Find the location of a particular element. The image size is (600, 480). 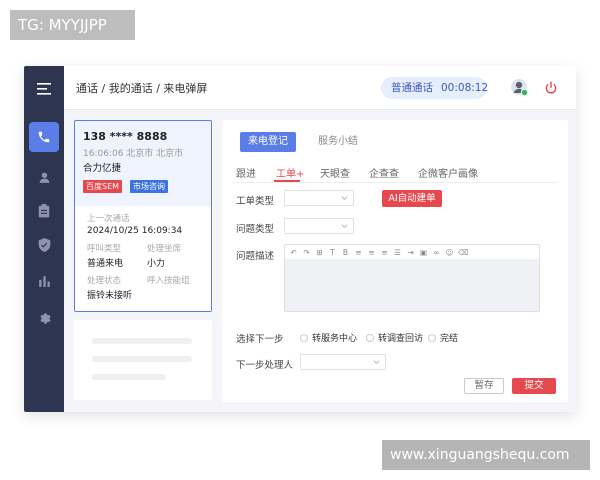

handler-label: 处理坐席 is located at coordinates (164, 249).